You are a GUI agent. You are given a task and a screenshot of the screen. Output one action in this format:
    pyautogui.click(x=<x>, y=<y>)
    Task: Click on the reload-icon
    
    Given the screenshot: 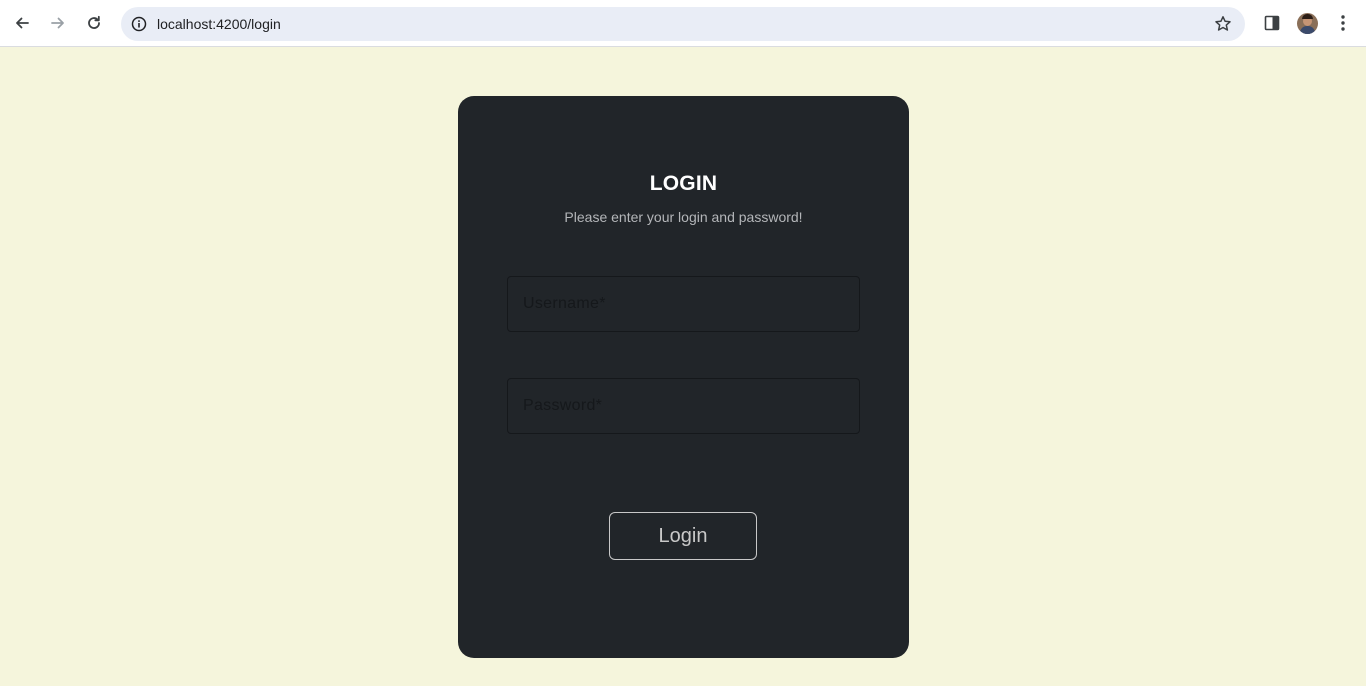 What is the action you would take?
    pyautogui.click(x=94, y=22)
    